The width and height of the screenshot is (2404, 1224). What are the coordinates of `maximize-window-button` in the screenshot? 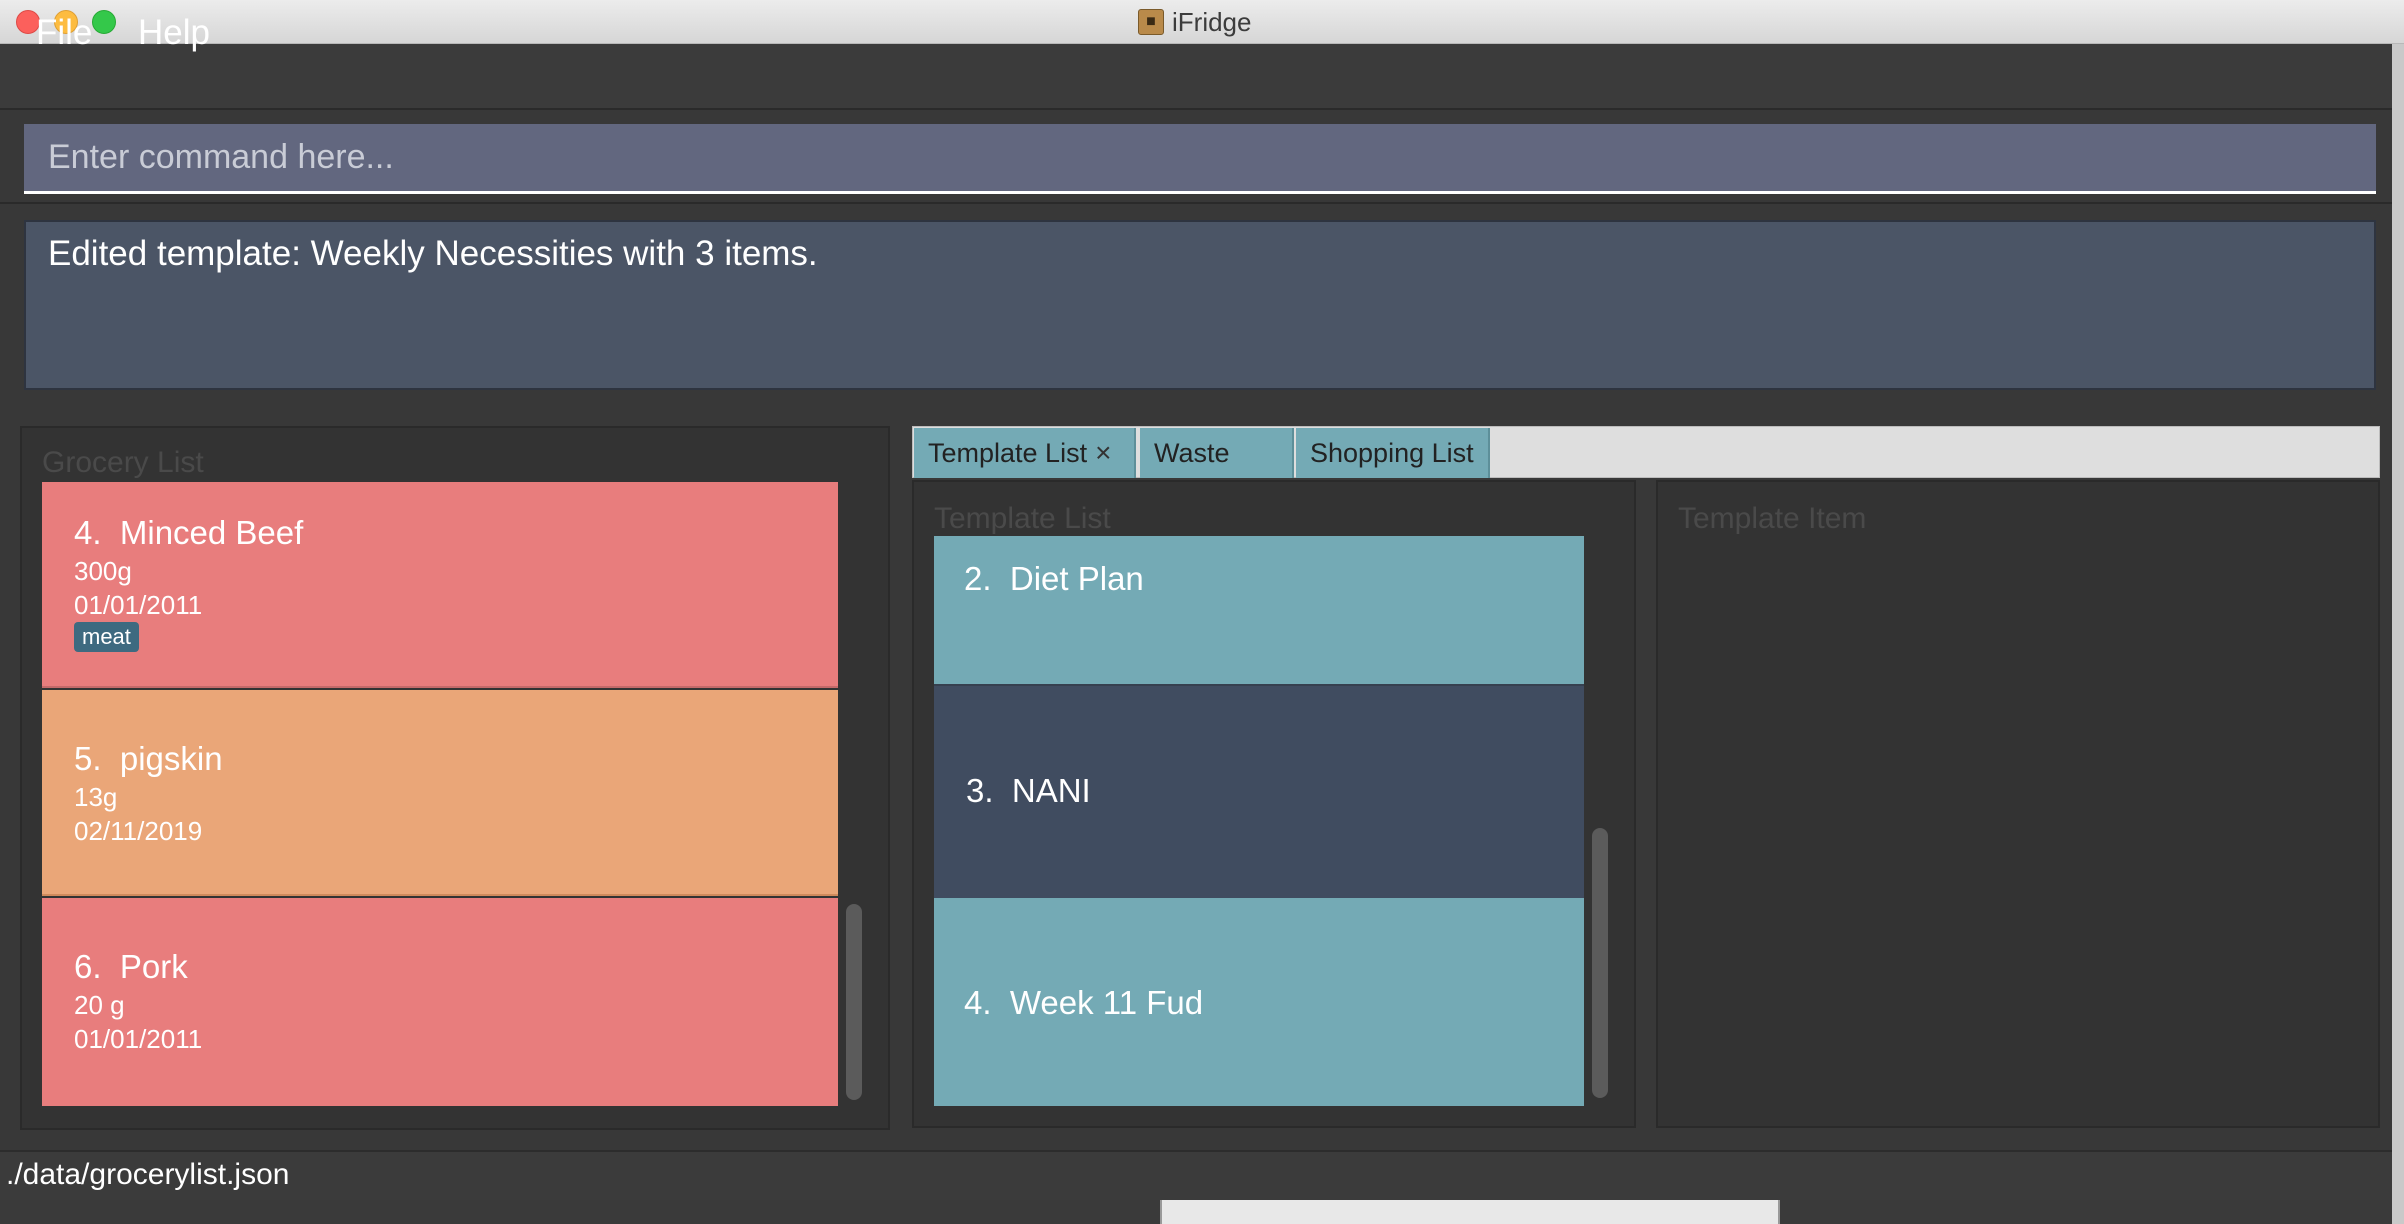 It's located at (104, 22).